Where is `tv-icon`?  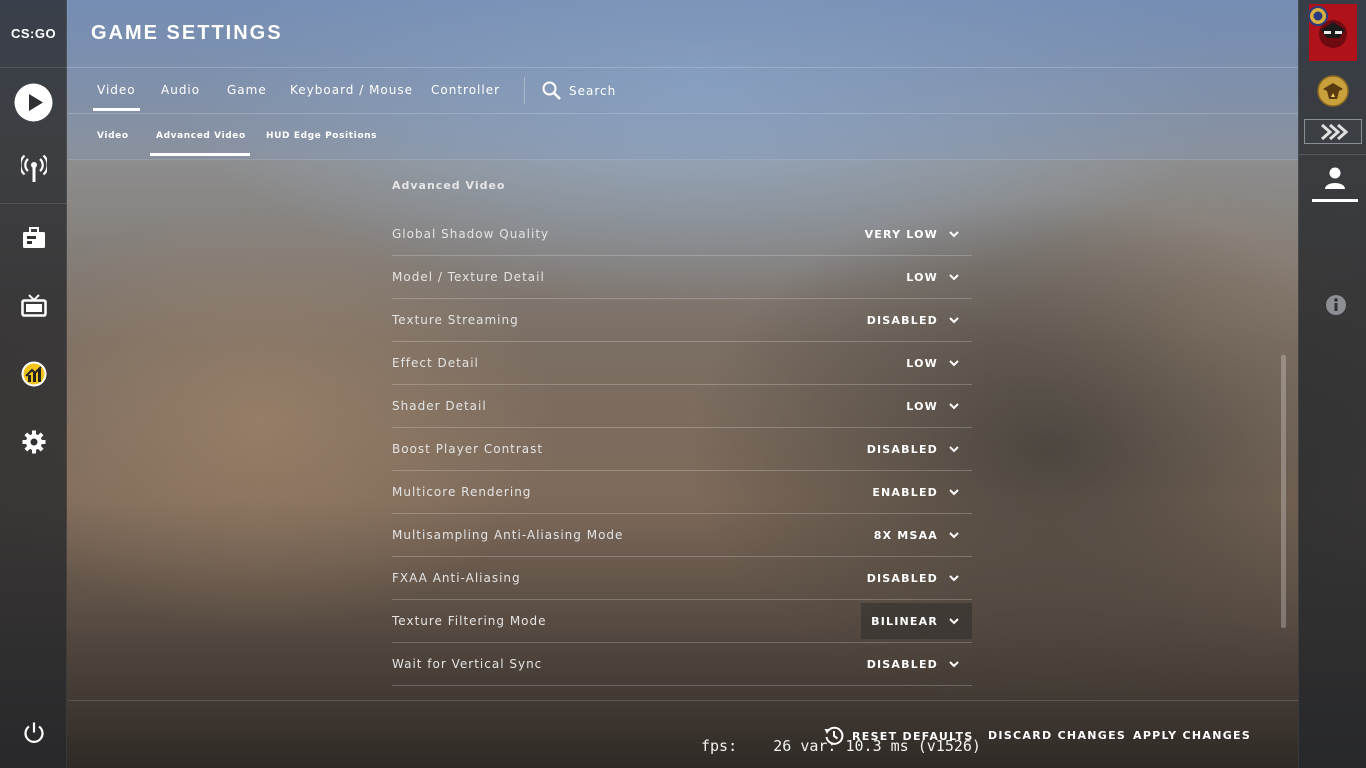
tv-icon is located at coordinates (33, 305).